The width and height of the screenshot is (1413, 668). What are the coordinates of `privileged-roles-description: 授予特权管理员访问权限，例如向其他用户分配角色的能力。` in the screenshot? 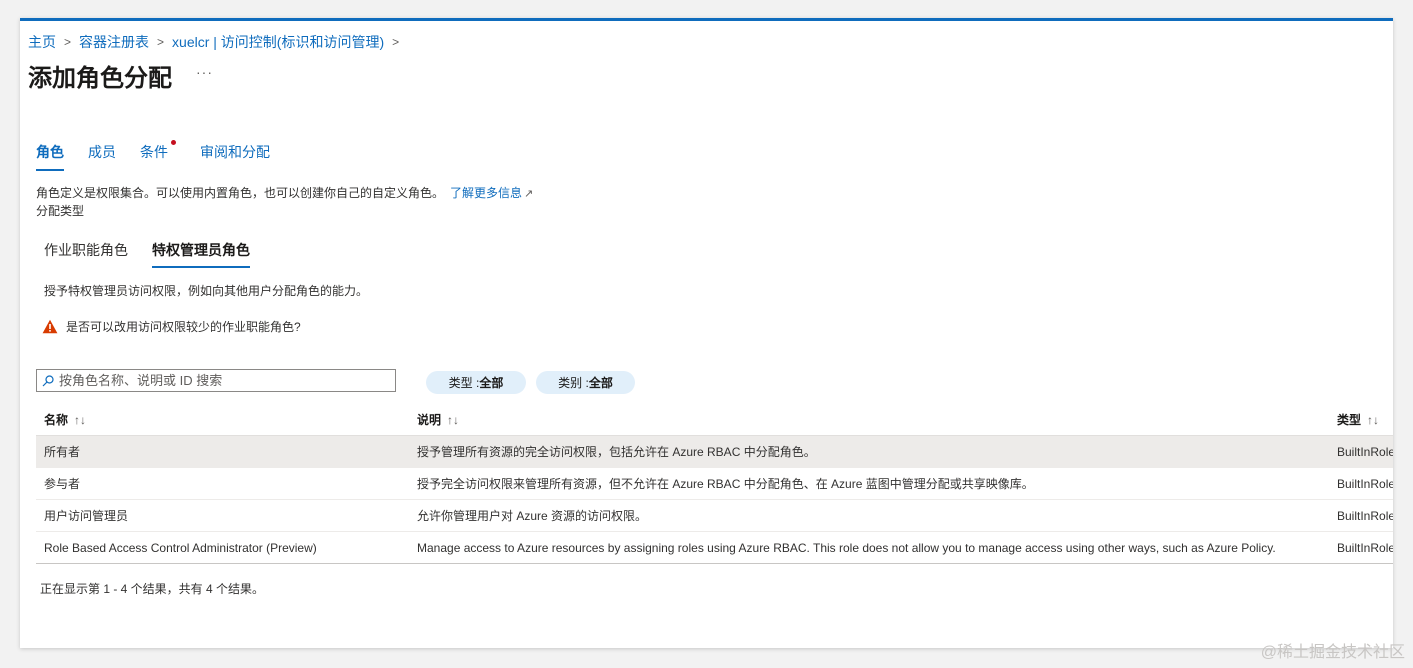 It's located at (206, 291).